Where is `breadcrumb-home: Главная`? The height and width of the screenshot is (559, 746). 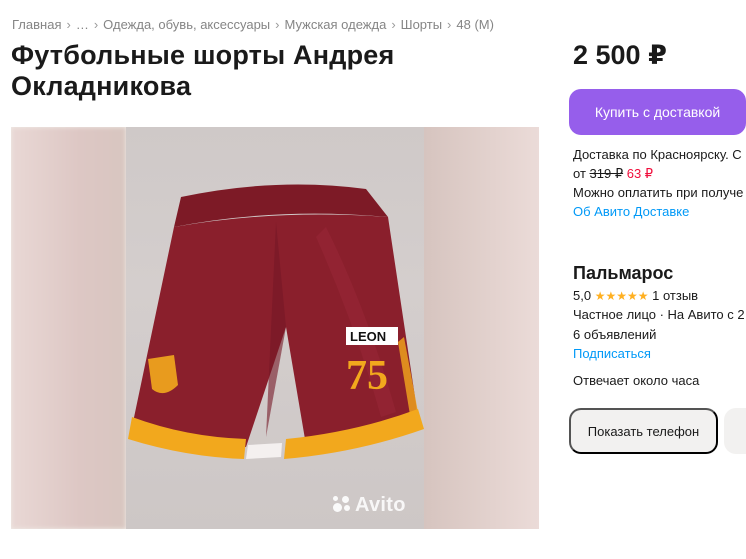
breadcrumb-home: Главная is located at coordinates (36, 24).